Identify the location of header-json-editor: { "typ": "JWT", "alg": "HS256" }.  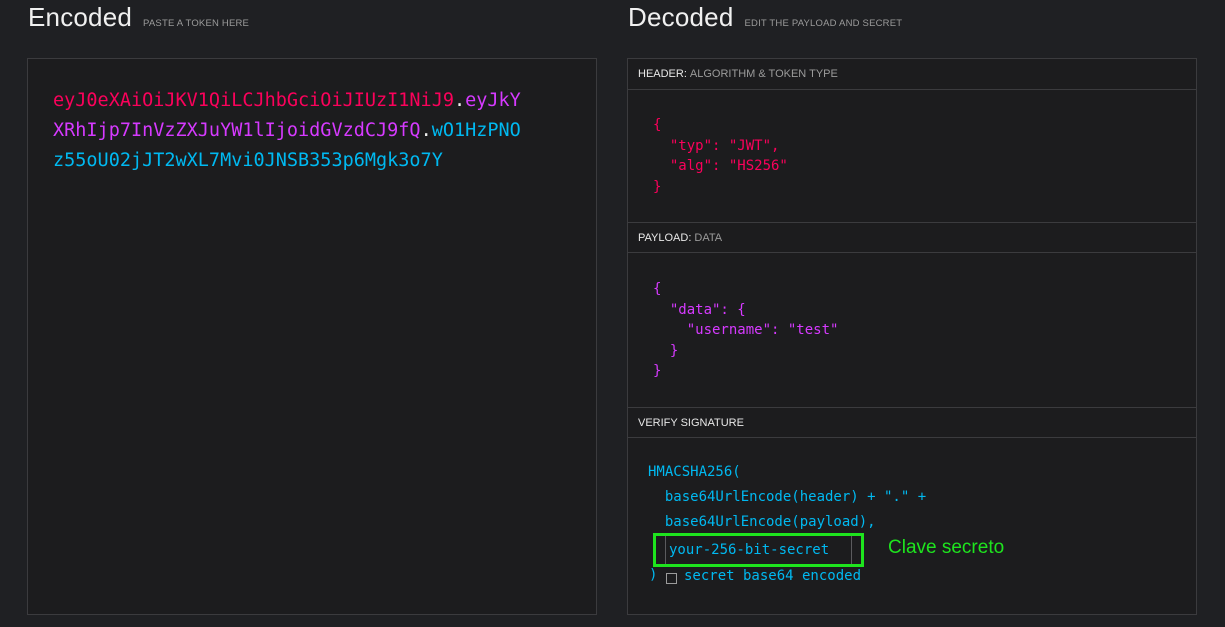
(720, 156).